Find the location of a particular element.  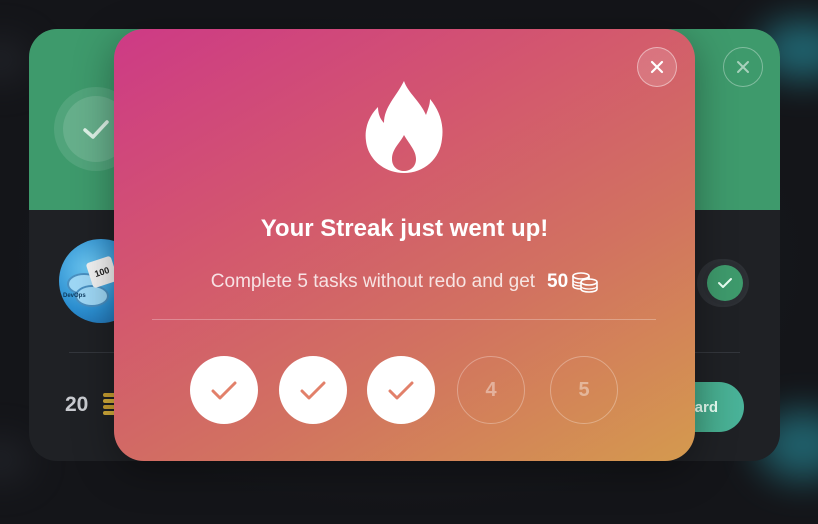

modal-subtitle: Complete 5 tasks without redo and get is located at coordinates (373, 281).